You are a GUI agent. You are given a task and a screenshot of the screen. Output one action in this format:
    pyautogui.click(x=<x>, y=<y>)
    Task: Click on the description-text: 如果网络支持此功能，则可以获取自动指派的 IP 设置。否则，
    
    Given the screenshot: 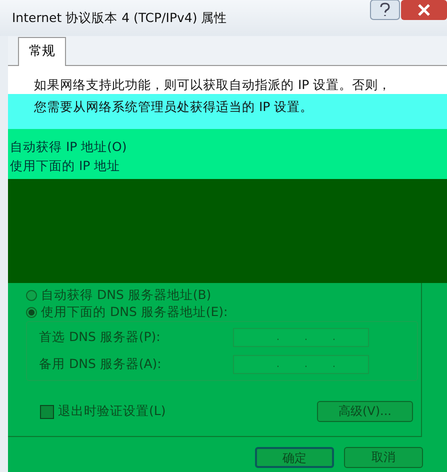 What is the action you would take?
    pyautogui.click(x=213, y=84)
    